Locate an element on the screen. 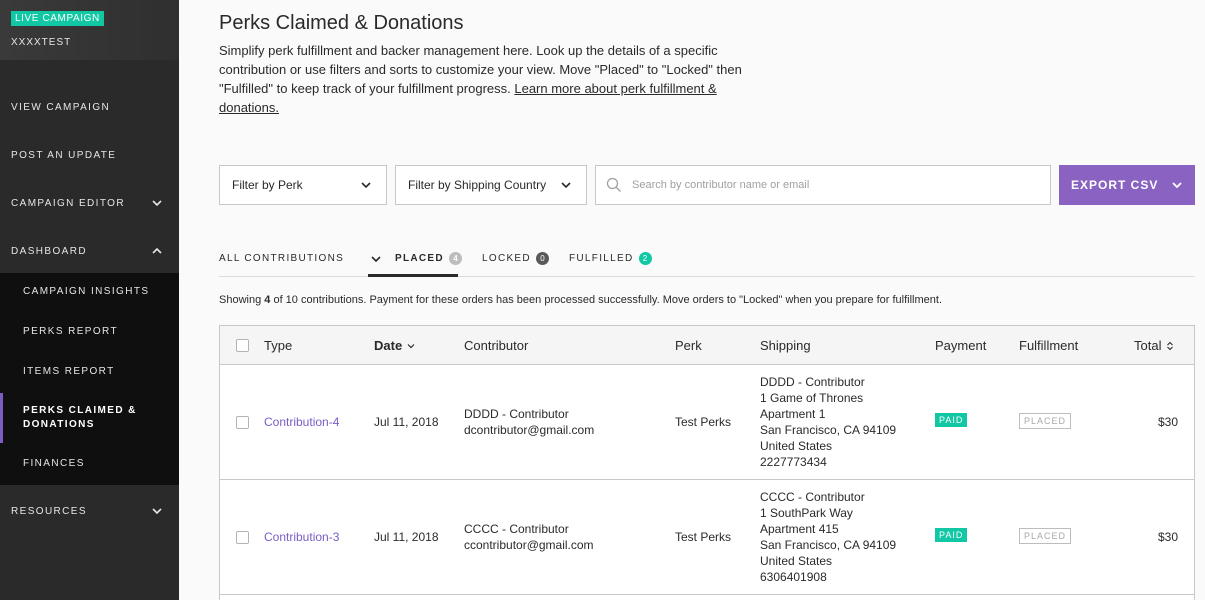 The width and height of the screenshot is (1205, 600). tab-label: ALL CONTRIBUTIONS is located at coordinates (282, 258).